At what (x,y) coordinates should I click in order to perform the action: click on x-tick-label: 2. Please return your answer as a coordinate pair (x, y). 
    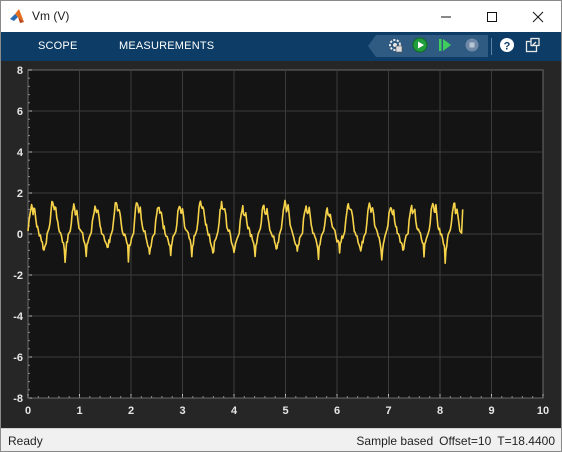
    Looking at the image, I should click on (131, 411).